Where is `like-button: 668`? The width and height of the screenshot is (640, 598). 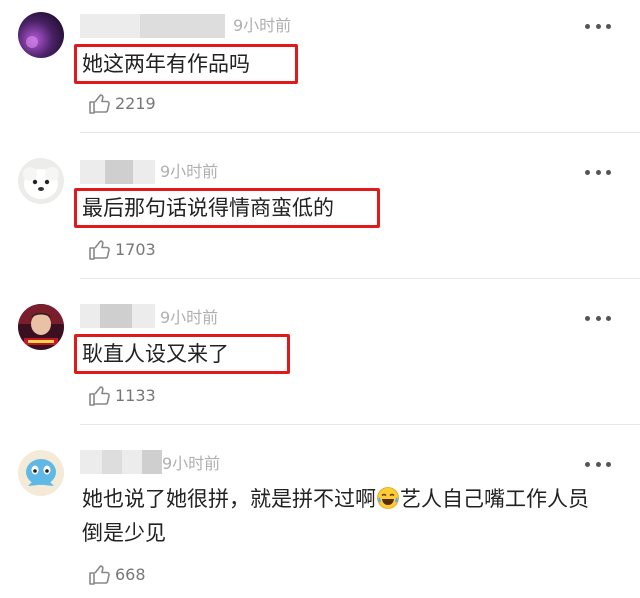 like-button: 668 is located at coordinates (117, 575).